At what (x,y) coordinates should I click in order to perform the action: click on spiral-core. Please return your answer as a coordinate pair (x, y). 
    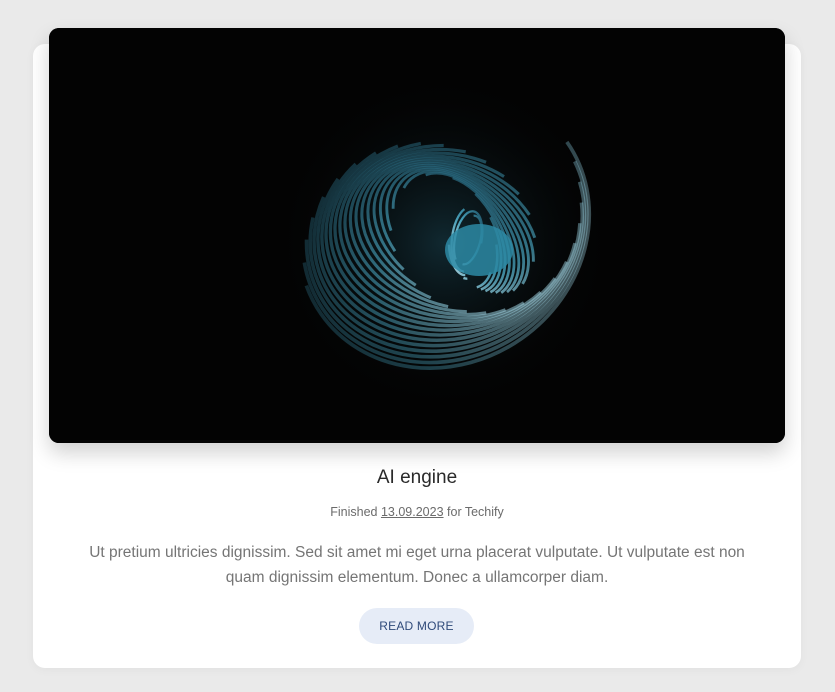
    Looking at the image, I should click on (479, 250).